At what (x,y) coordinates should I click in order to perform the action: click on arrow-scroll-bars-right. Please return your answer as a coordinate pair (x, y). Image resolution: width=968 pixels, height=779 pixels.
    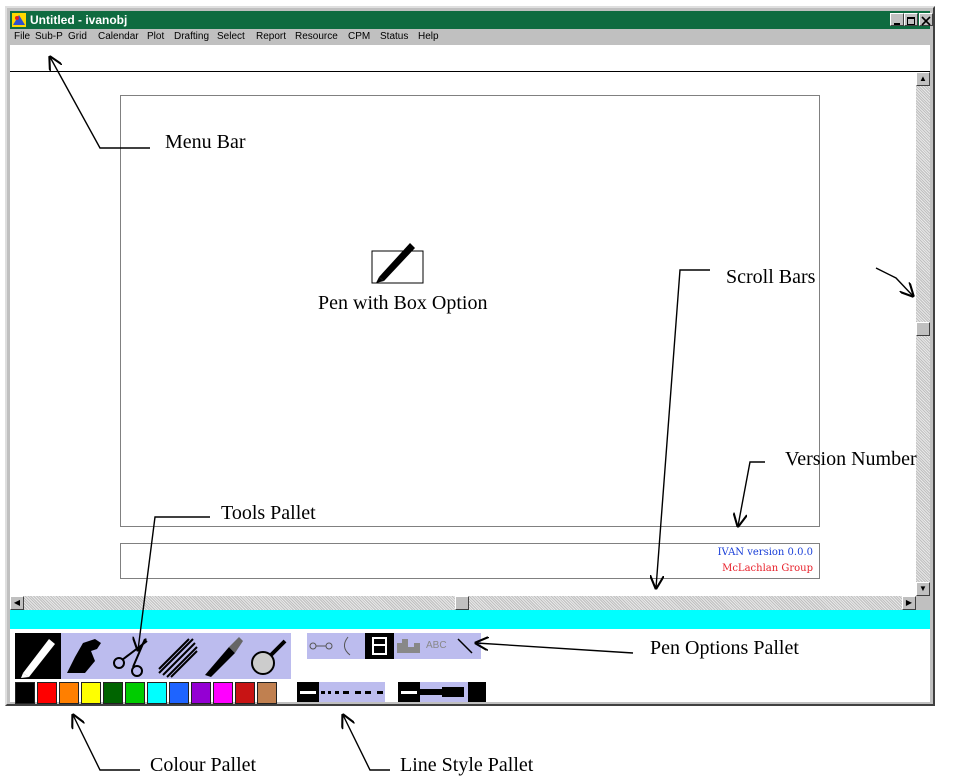
    Looking at the image, I should click on (894, 281).